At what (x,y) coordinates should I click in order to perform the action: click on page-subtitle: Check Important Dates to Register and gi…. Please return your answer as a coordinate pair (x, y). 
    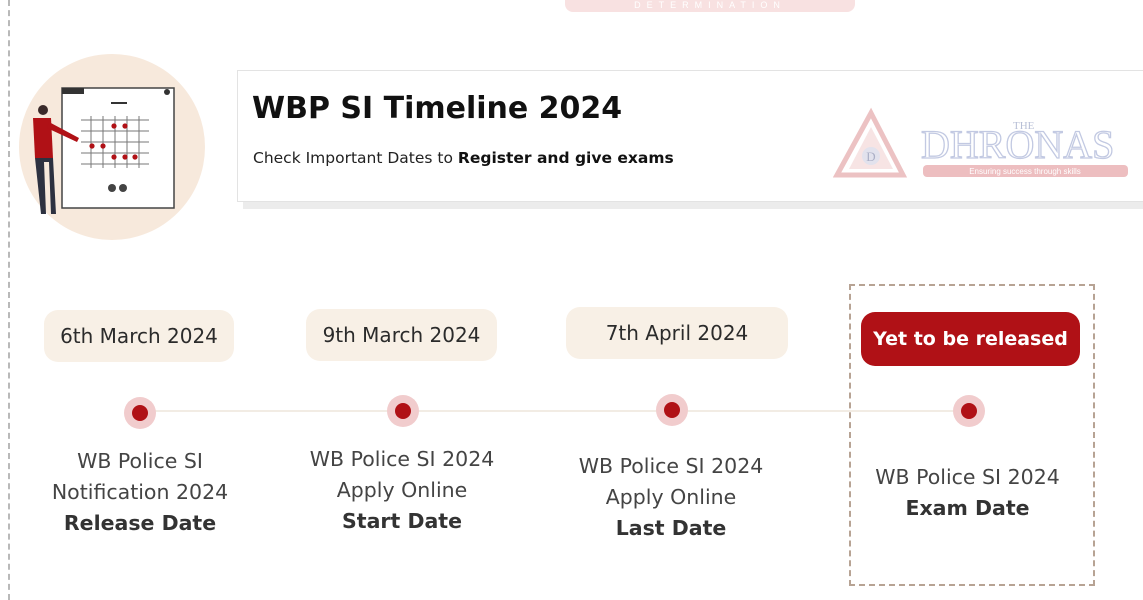
    Looking at the image, I should click on (463, 158).